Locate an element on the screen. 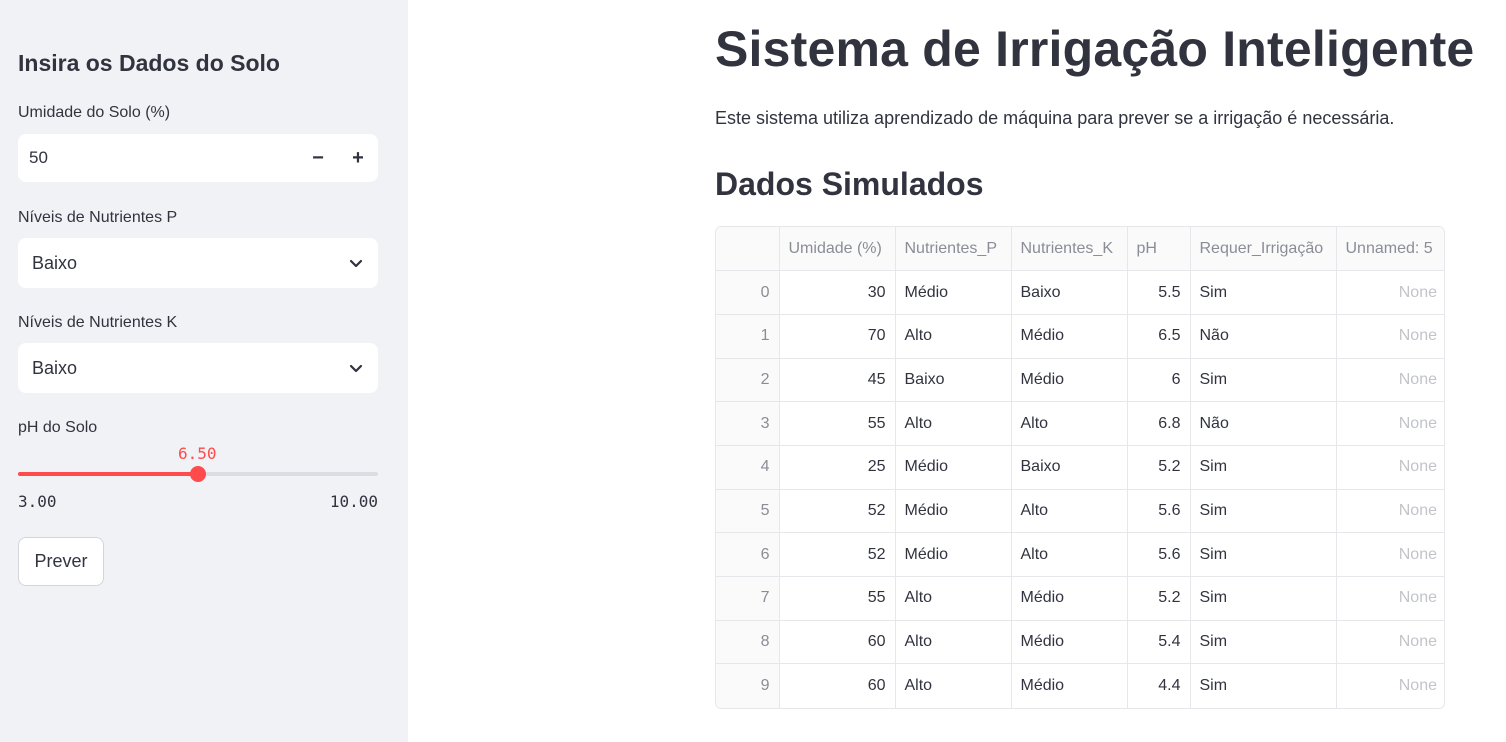 The height and width of the screenshot is (742, 1506). ph-slider-thumb is located at coordinates (198, 474).